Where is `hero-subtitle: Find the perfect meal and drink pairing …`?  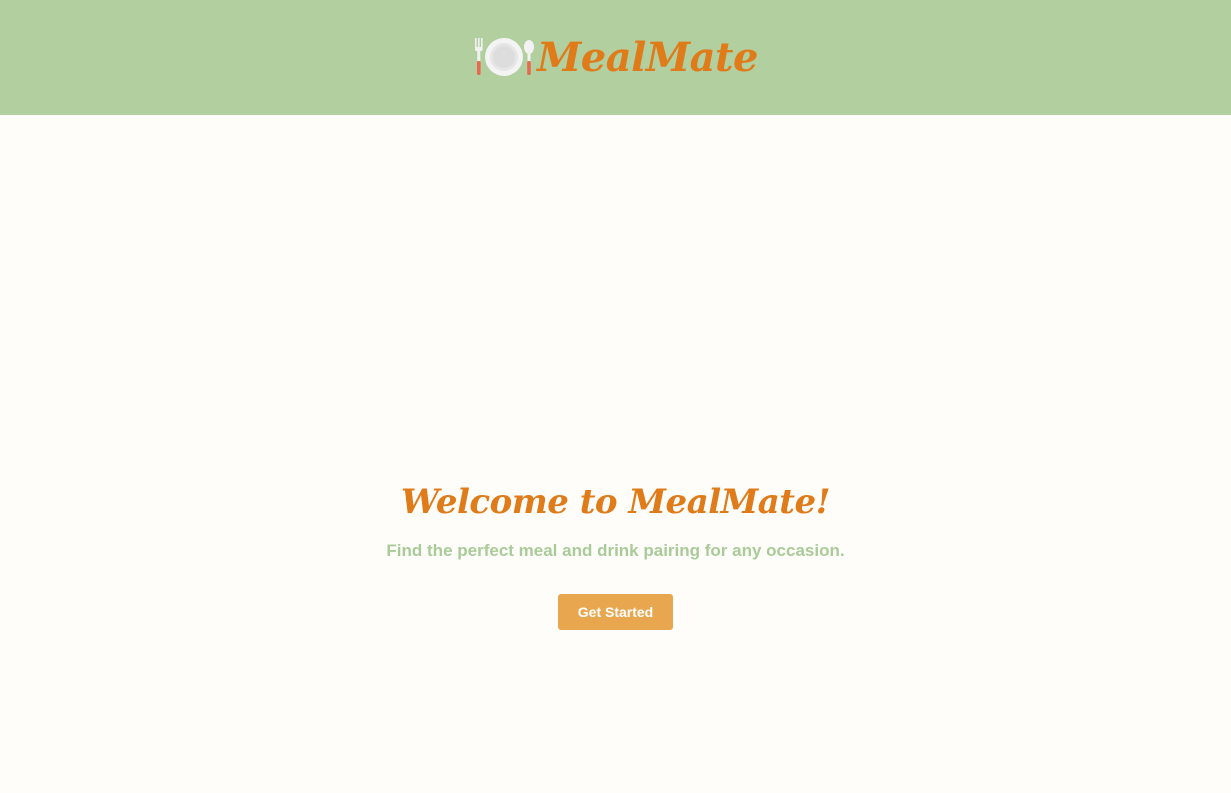
hero-subtitle: Find the perfect meal and drink pairing … is located at coordinates (615, 550).